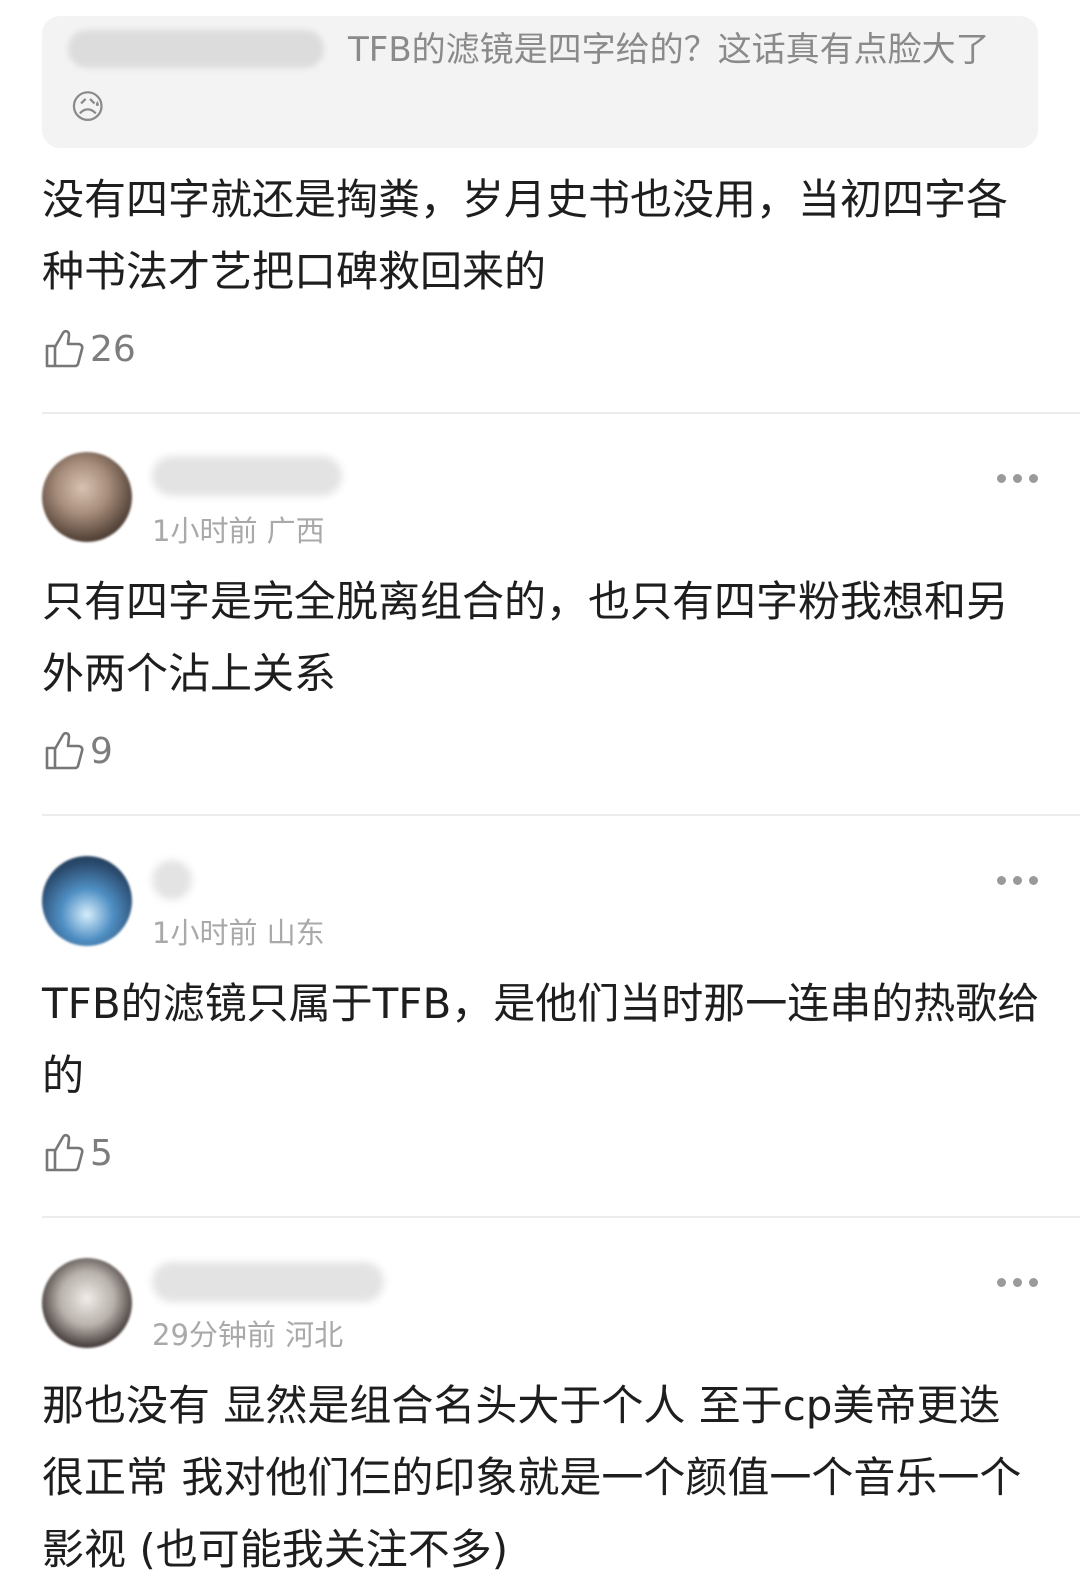  I want to click on quoted-text: TFB的滤镜是四字给的？这话真有点脸大了, so click(669, 50).